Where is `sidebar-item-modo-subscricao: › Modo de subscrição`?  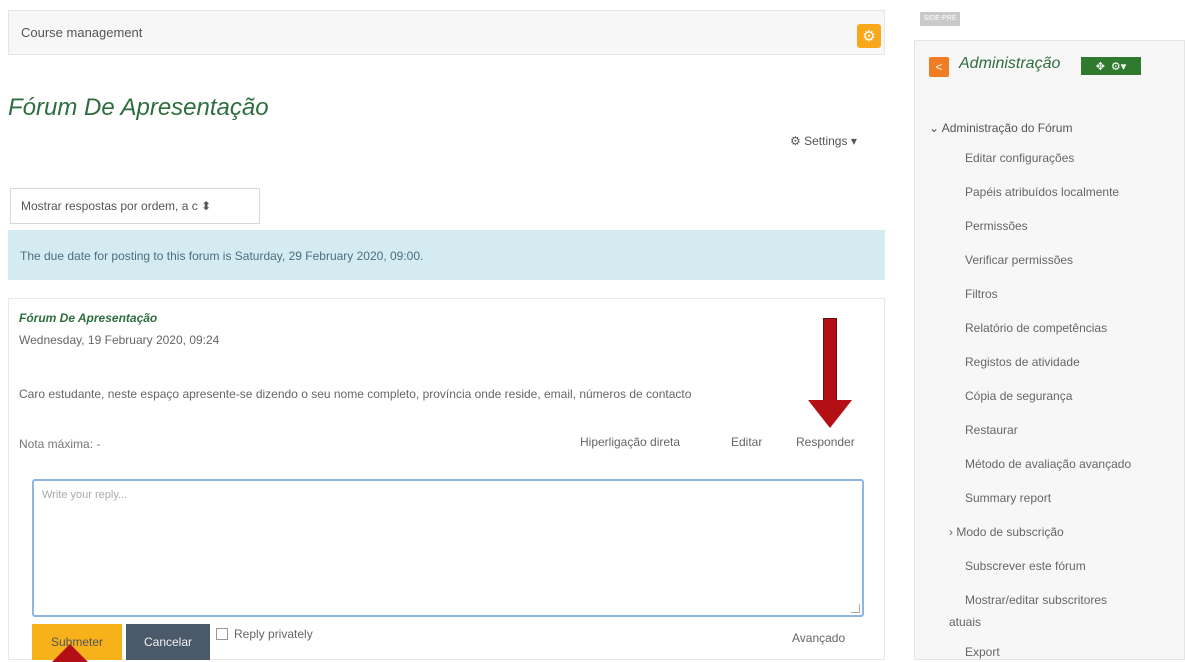
sidebar-item-modo-subscricao: › Modo de subscrição is located at coordinates (1006, 532).